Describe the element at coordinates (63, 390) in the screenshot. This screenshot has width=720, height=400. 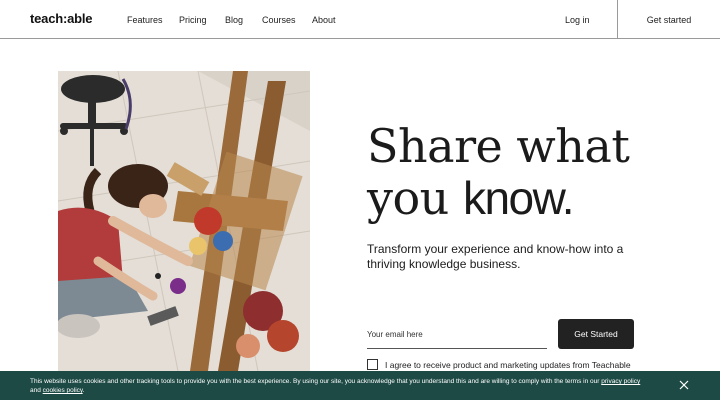
I see `cookies-policy-link: cookies policy` at that location.